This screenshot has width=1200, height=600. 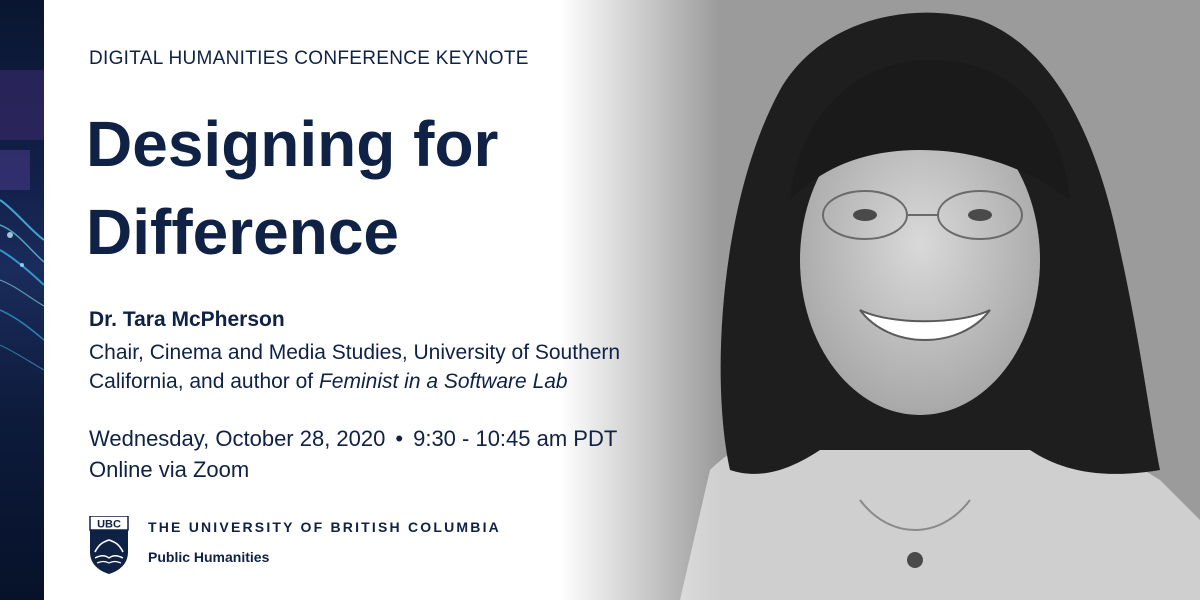 What do you see at coordinates (515, 438) in the screenshot?
I see `event-time: 9:30 - 10:45 am PDT` at bounding box center [515, 438].